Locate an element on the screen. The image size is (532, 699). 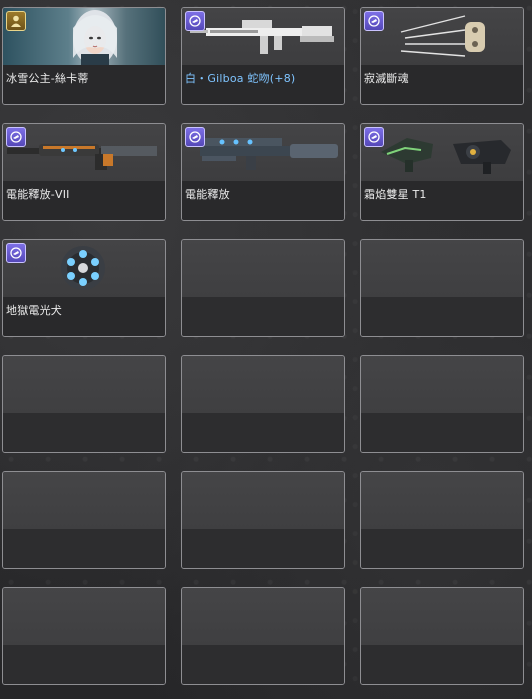
inventory-slot-weapon: 電能釋放 is located at coordinates (263, 172).